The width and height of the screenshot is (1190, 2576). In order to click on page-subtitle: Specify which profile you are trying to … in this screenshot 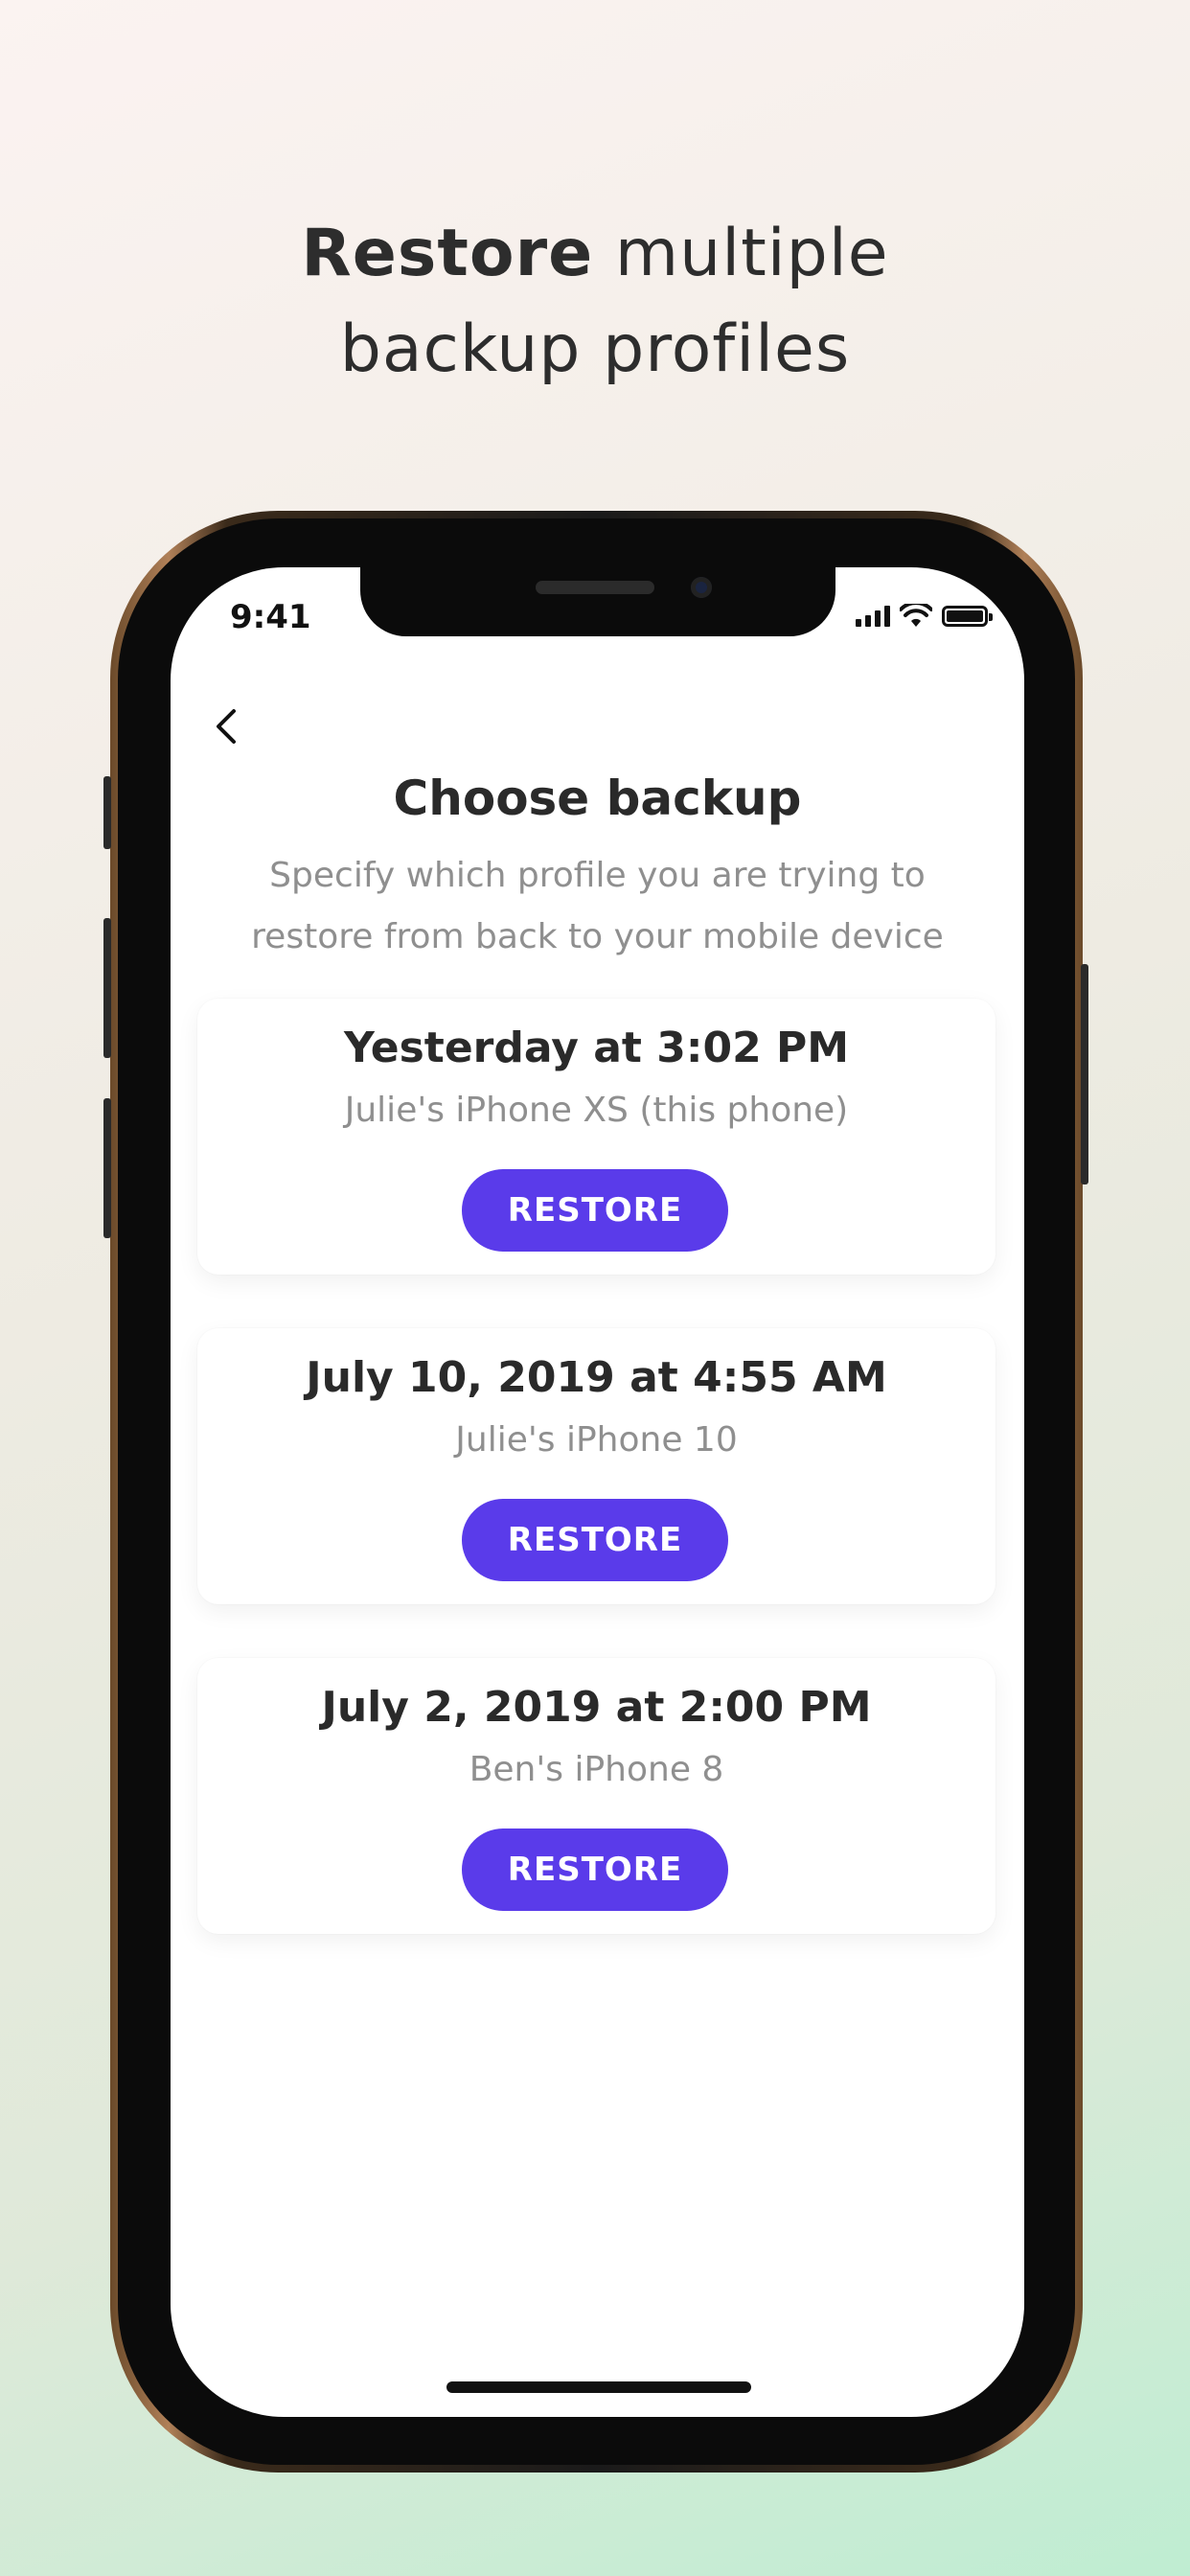, I will do `click(598, 906)`.